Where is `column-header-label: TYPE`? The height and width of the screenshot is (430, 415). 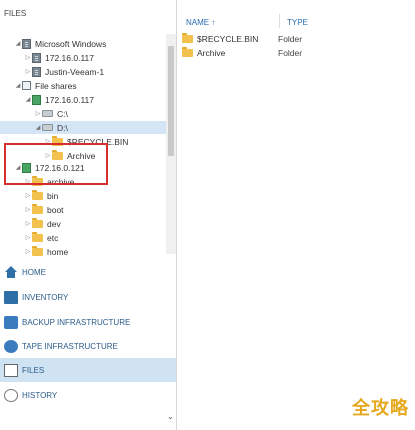 column-header-label: TYPE is located at coordinates (297, 22).